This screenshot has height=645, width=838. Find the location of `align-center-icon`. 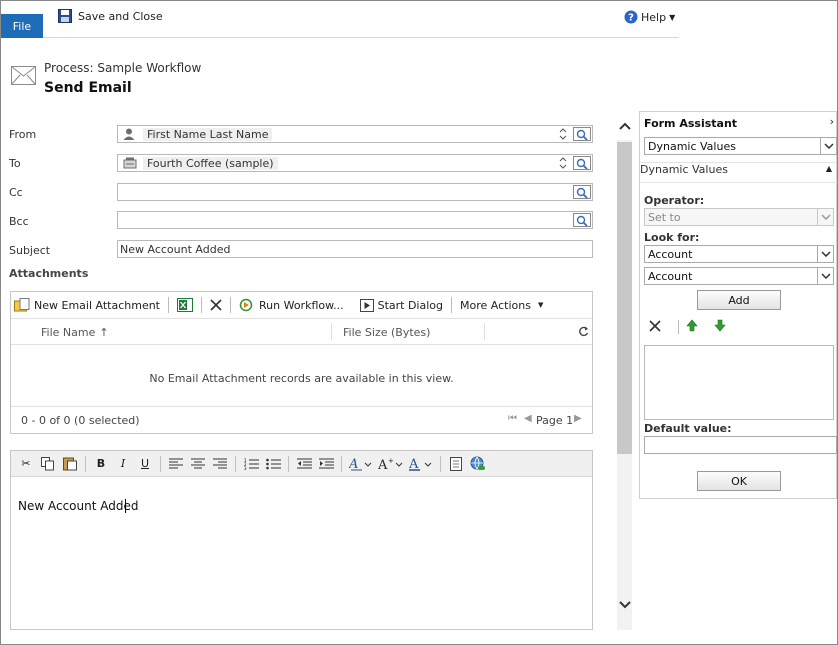

align-center-icon is located at coordinates (198, 464).